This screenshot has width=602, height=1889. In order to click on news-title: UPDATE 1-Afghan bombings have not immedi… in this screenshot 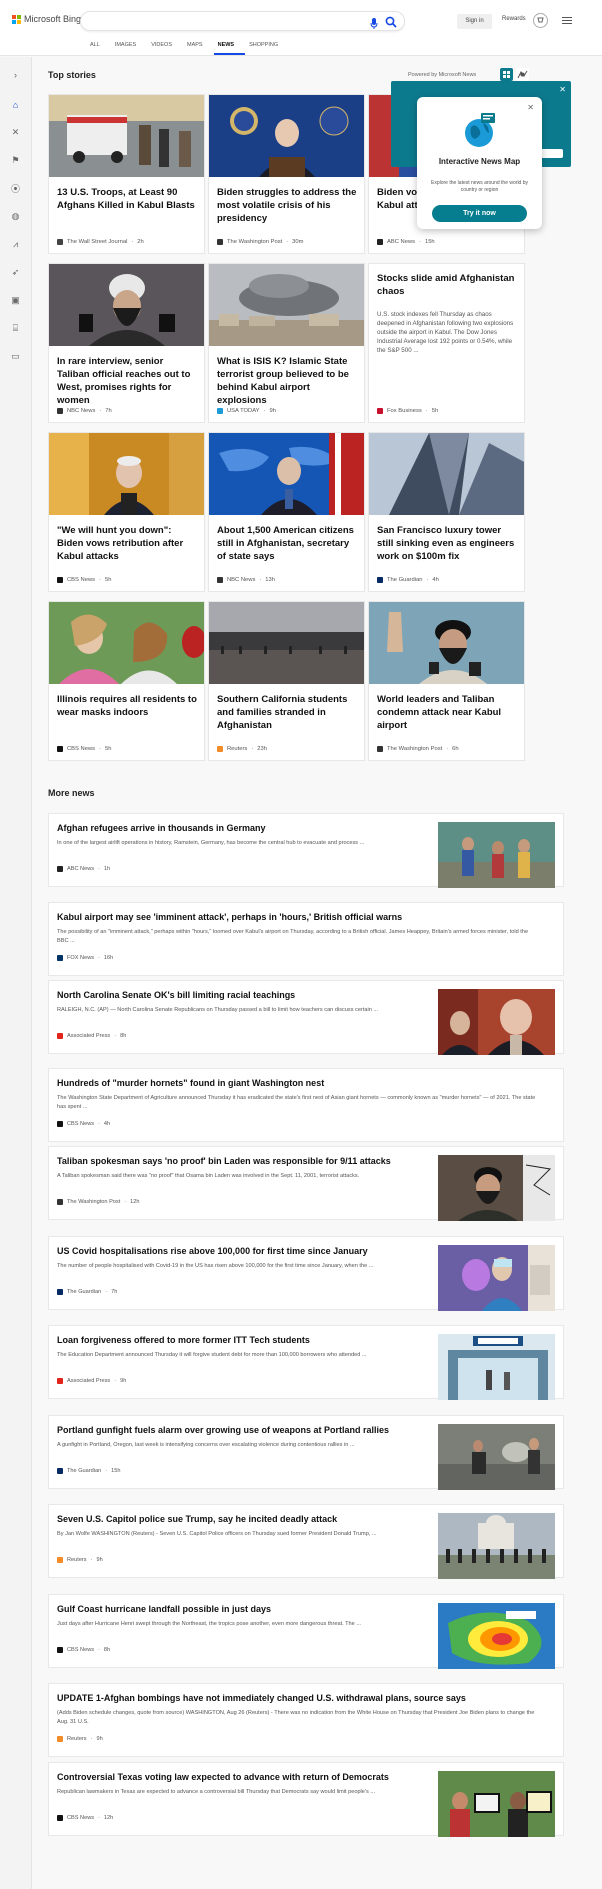, I will do `click(297, 1698)`.